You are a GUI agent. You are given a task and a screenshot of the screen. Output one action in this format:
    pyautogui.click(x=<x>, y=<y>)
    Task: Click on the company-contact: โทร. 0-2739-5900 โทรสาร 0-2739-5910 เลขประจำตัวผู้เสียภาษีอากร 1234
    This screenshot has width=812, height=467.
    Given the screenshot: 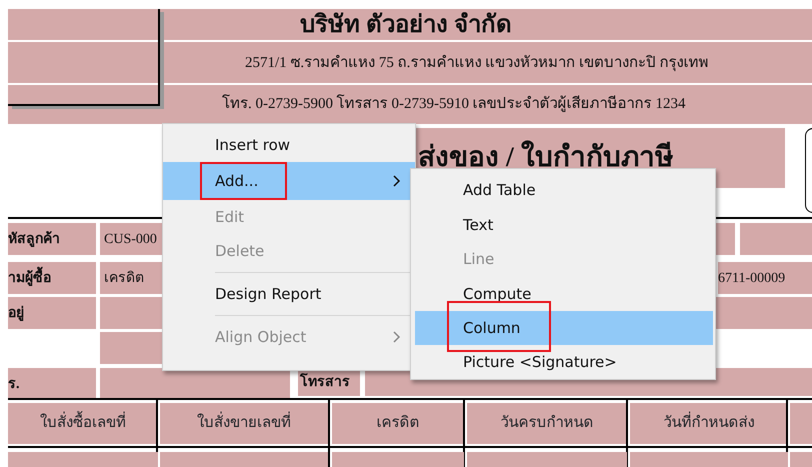 What is the action you would take?
    pyautogui.click(x=453, y=103)
    